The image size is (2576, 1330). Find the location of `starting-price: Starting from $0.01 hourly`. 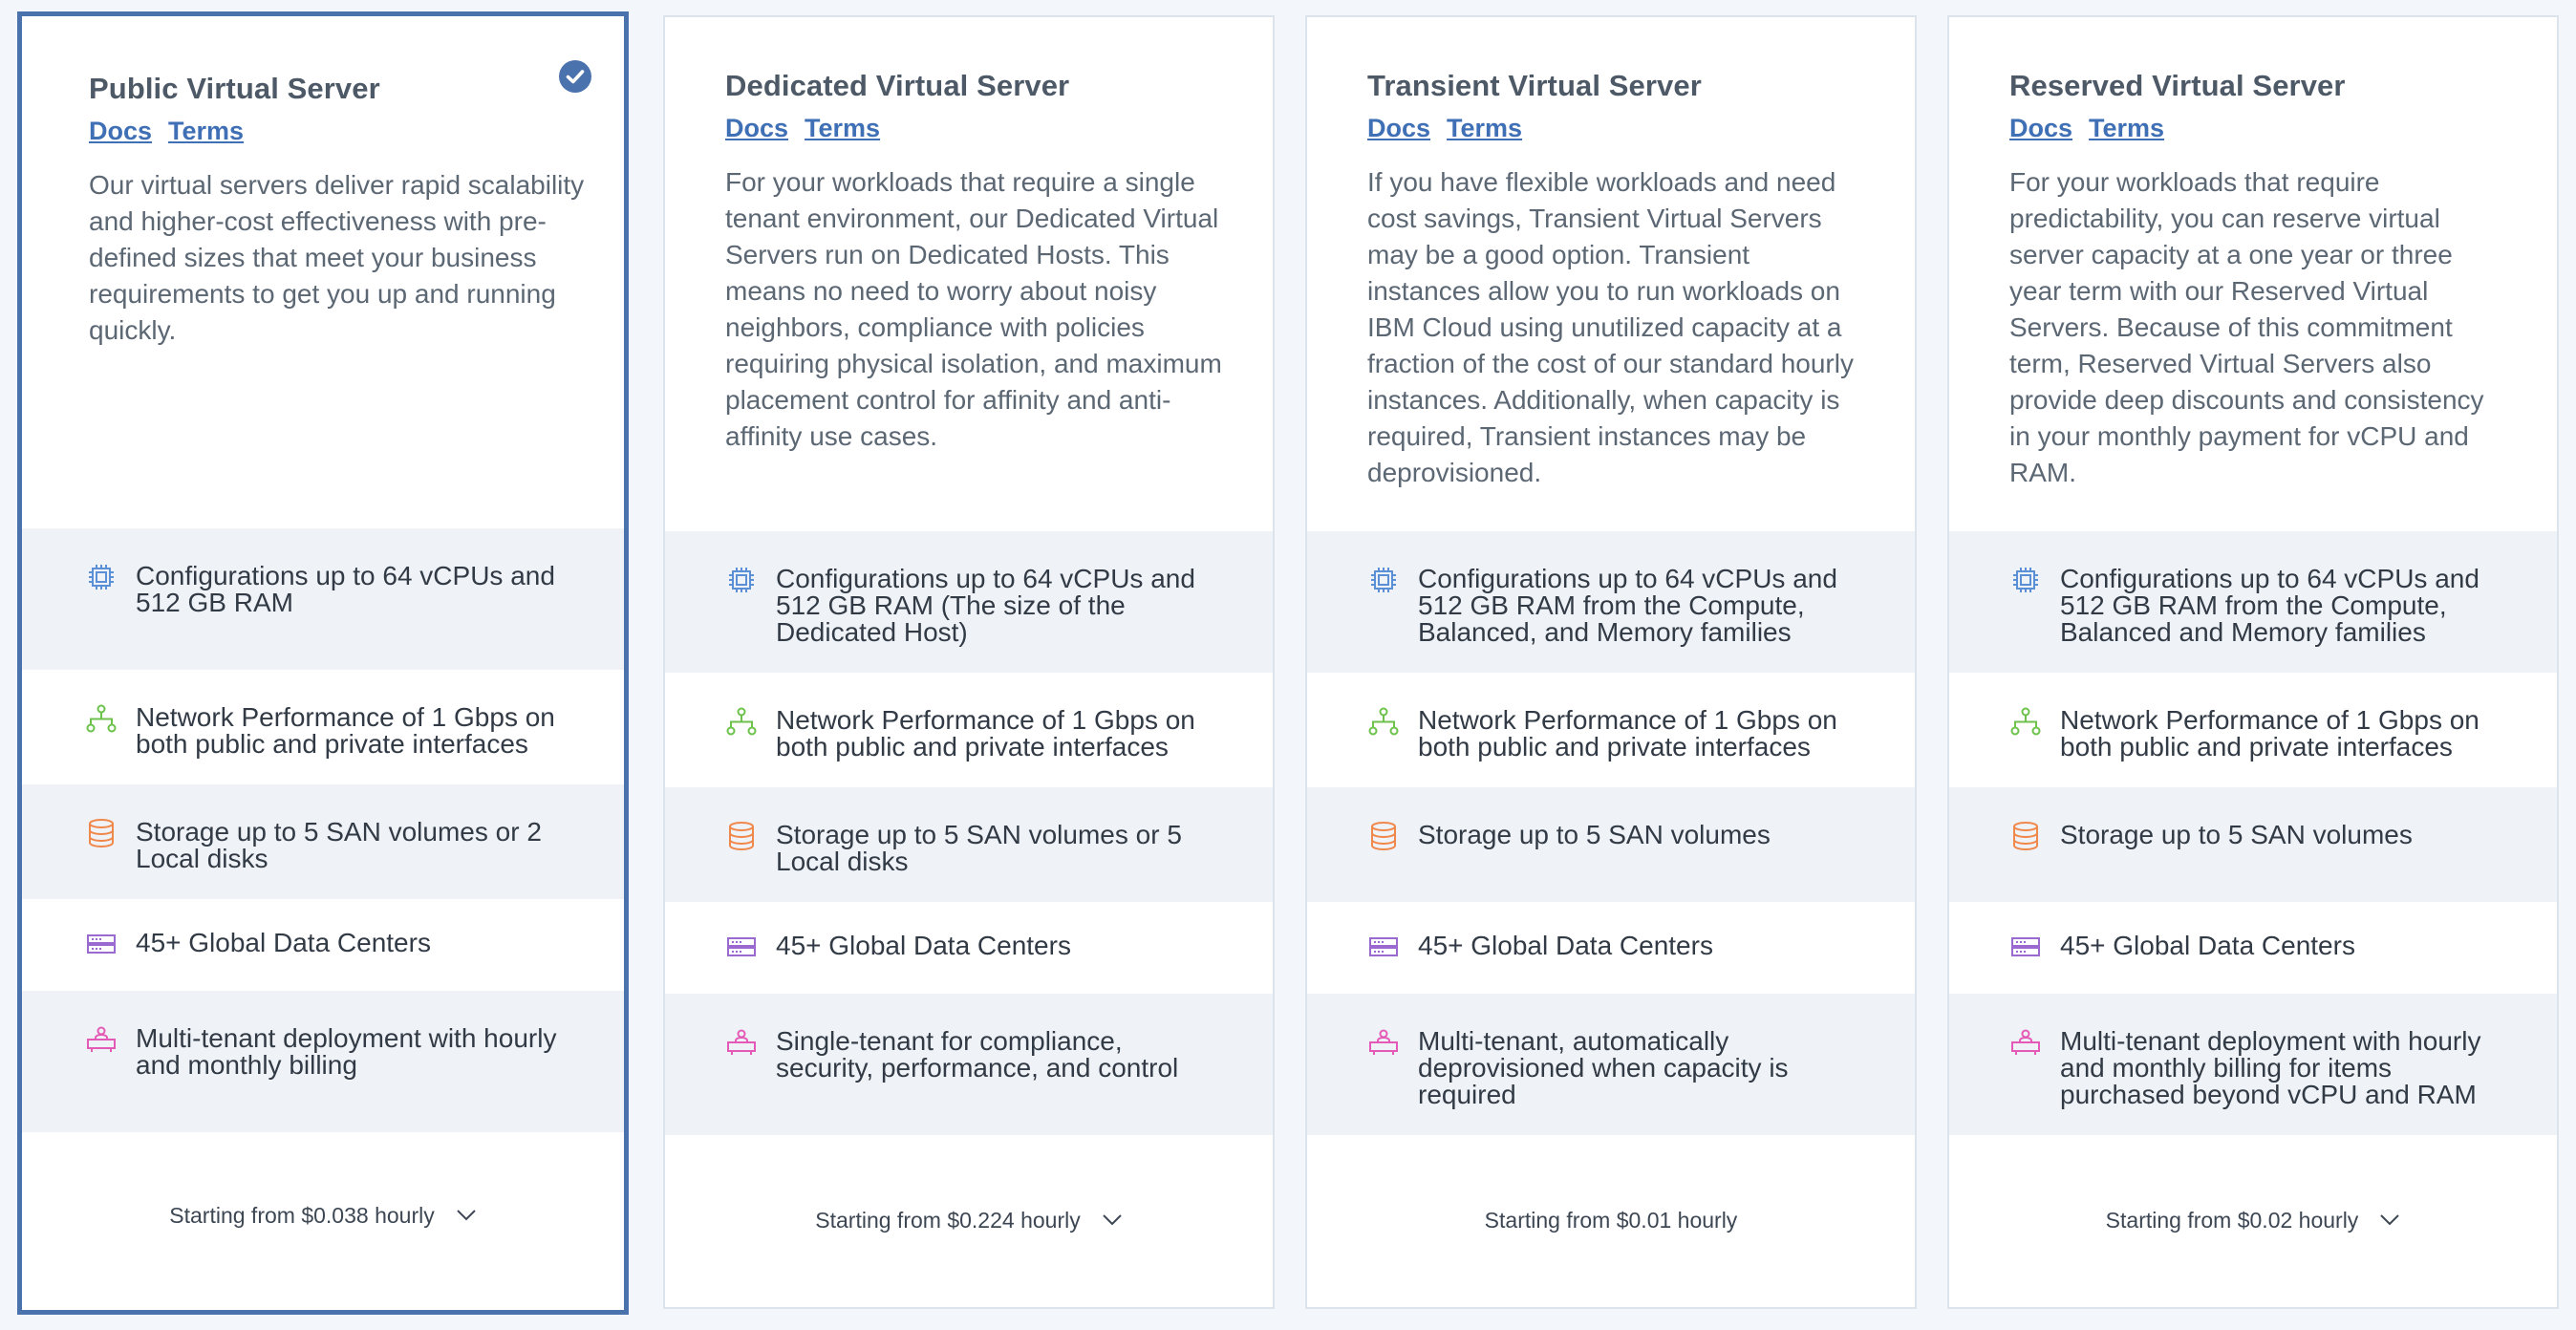

starting-price: Starting from $0.01 hourly is located at coordinates (1611, 1220).